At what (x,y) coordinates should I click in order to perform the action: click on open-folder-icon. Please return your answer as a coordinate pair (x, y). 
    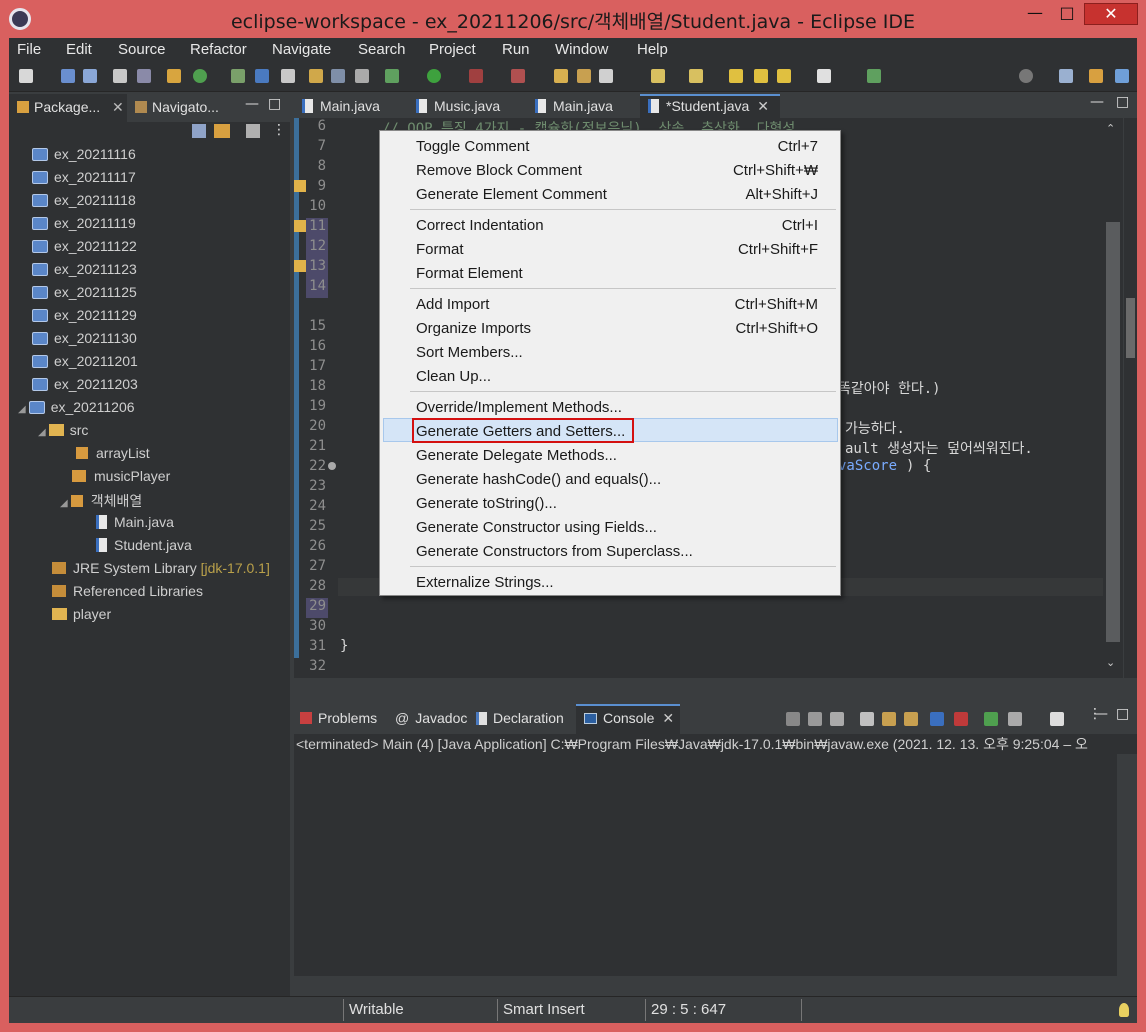
    Looking at the image, I should click on (561, 76).